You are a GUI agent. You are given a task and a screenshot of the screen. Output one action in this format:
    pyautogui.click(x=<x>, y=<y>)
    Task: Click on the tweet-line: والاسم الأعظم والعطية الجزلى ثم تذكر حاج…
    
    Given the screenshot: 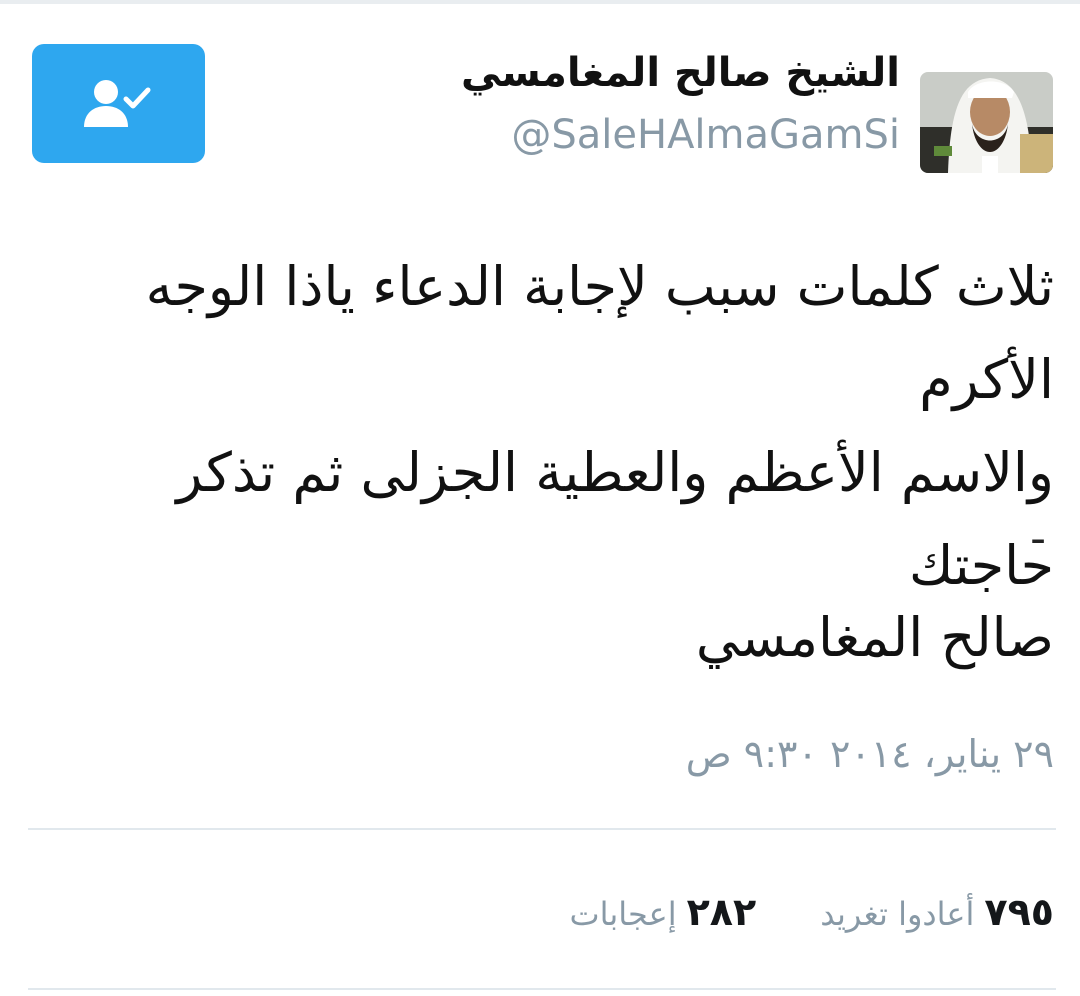 What is the action you would take?
    pyautogui.click(x=615, y=519)
    